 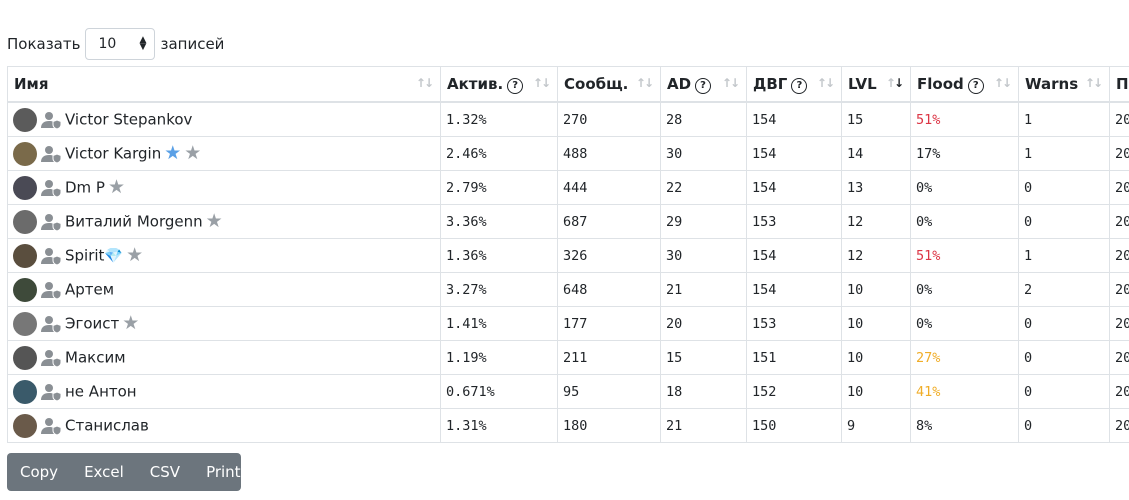 What do you see at coordinates (499, 289) in the screenshot?
I see `cell-activity: 3.27%` at bounding box center [499, 289].